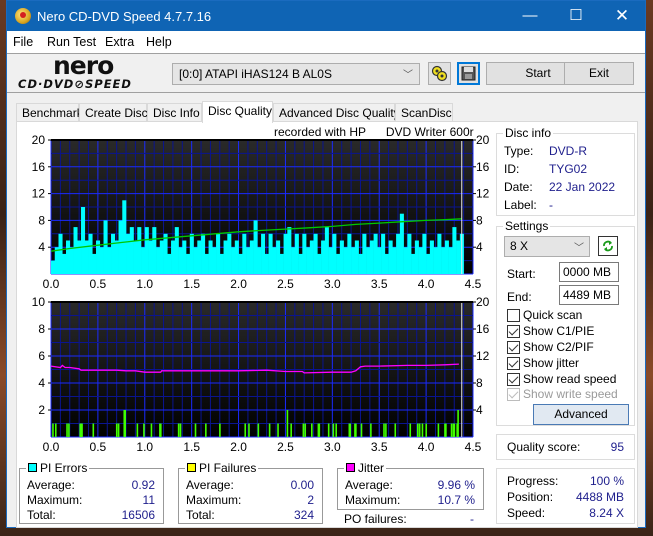 This screenshot has height=536, width=653. Describe the element at coordinates (530, 16) in the screenshot. I see `minimize-button: —` at that location.